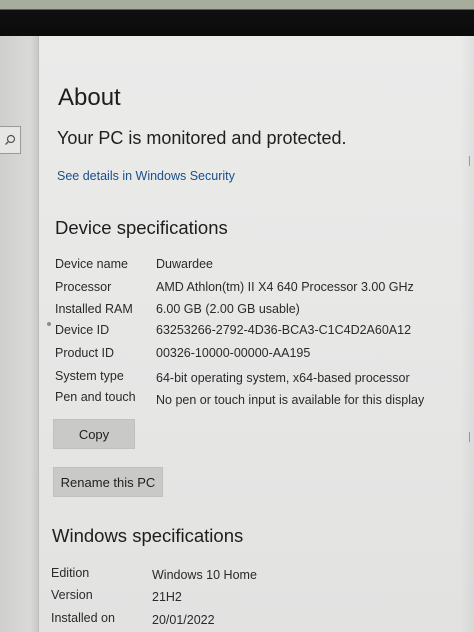 This screenshot has height=632, width=474. What do you see at coordinates (49, 324) in the screenshot?
I see `screen-dust-speck` at bounding box center [49, 324].